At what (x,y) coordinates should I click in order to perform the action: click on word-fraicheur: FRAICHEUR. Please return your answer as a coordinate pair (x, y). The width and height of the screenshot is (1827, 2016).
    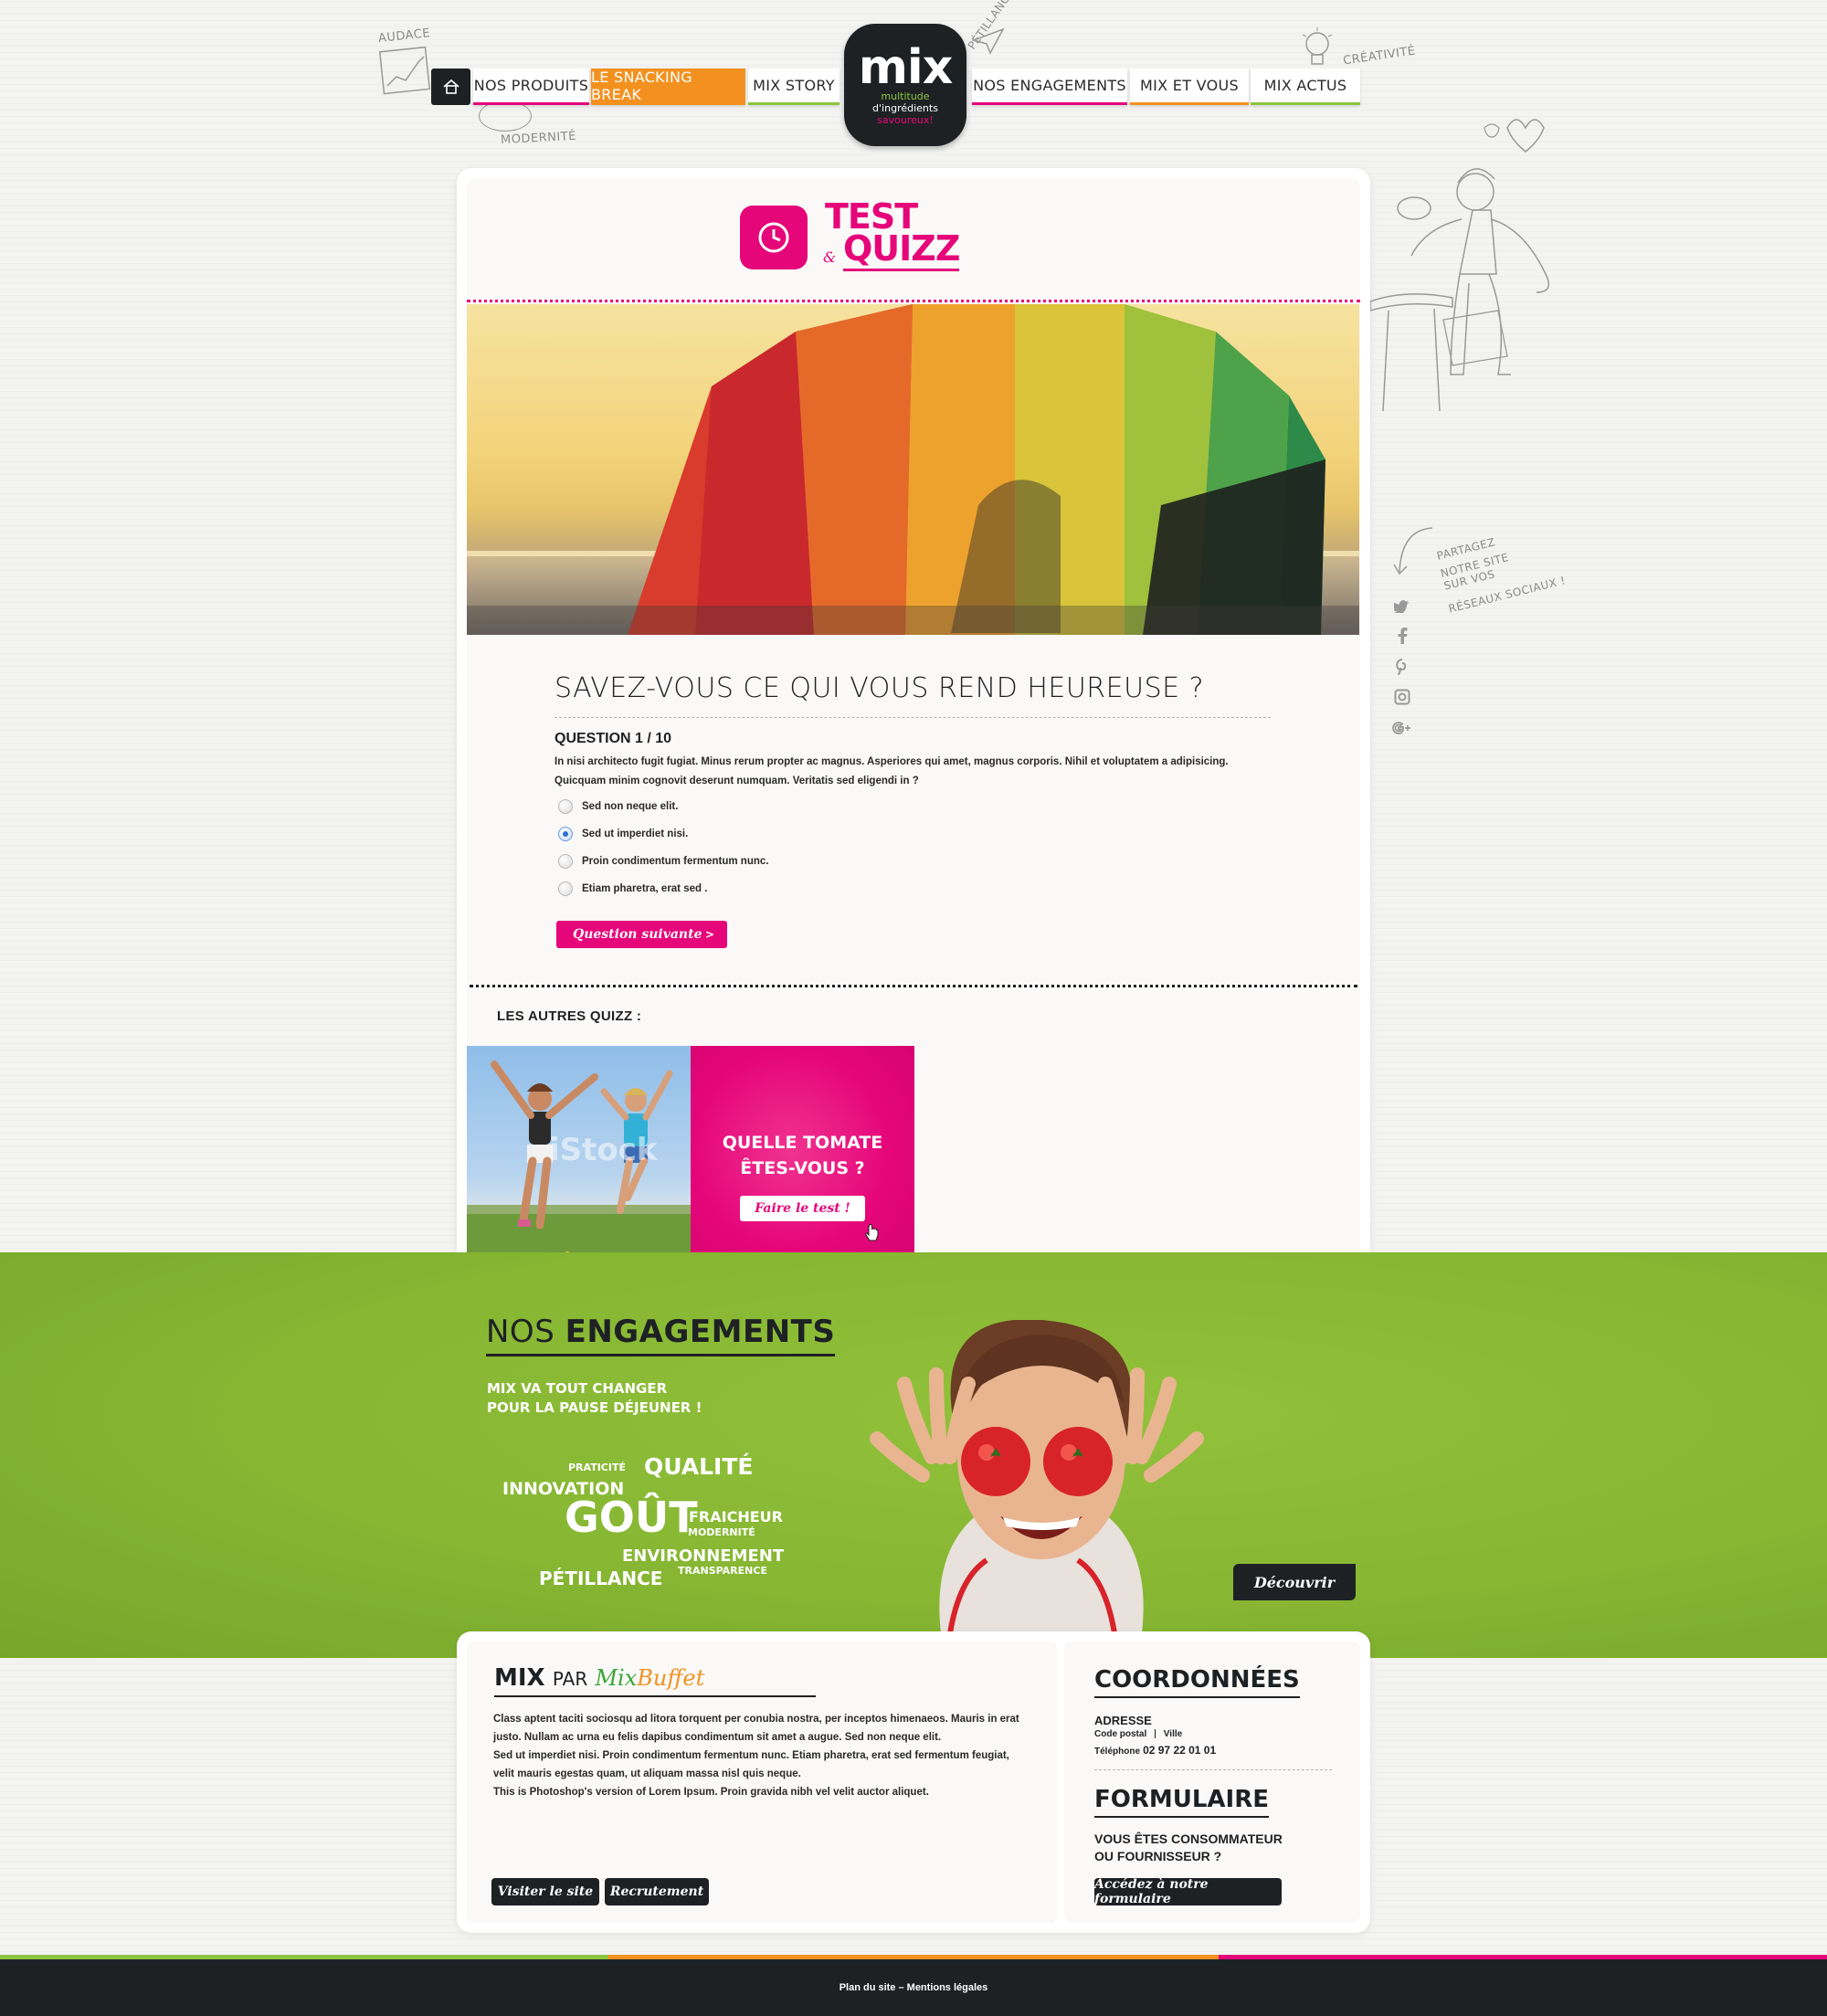
    Looking at the image, I should click on (736, 1516).